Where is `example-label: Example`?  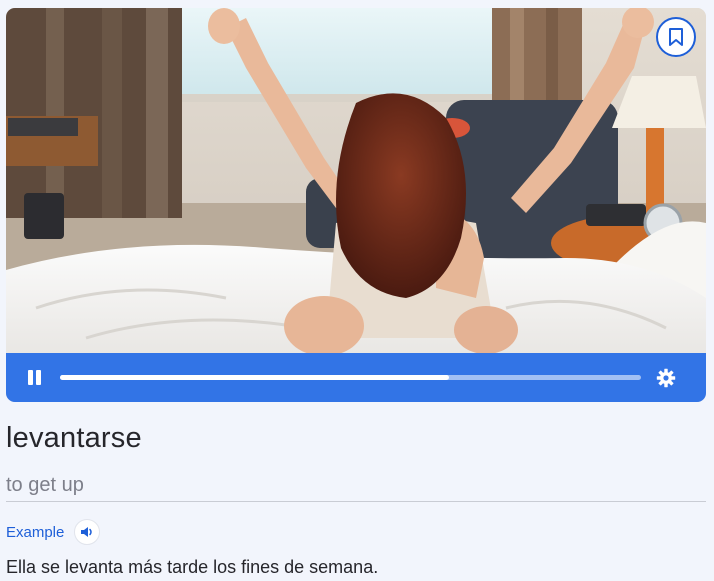 example-label: Example is located at coordinates (35, 532).